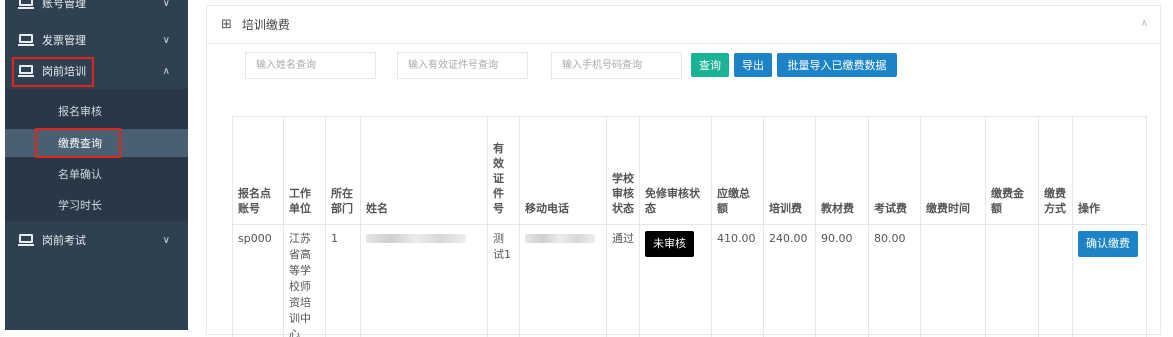  What do you see at coordinates (669, 244) in the screenshot?
I see `status-badge: 未审核` at bounding box center [669, 244].